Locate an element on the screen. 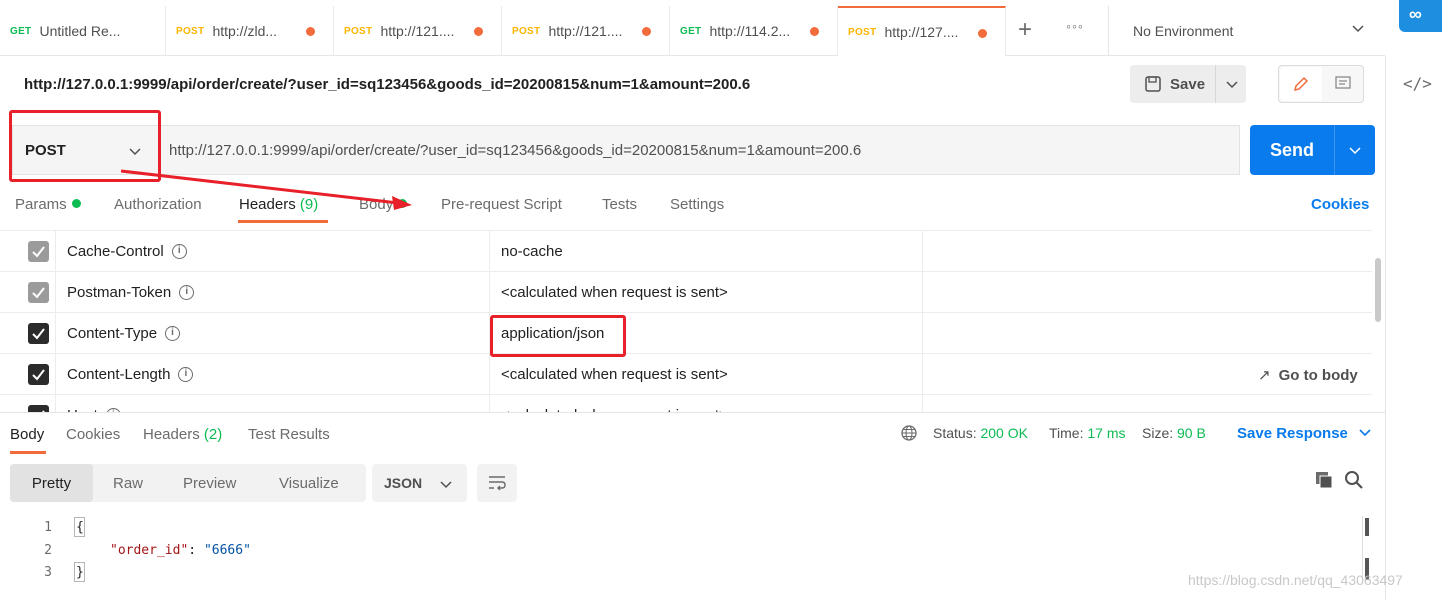 The width and height of the screenshot is (1442, 600). comments-button is located at coordinates (1343, 84).